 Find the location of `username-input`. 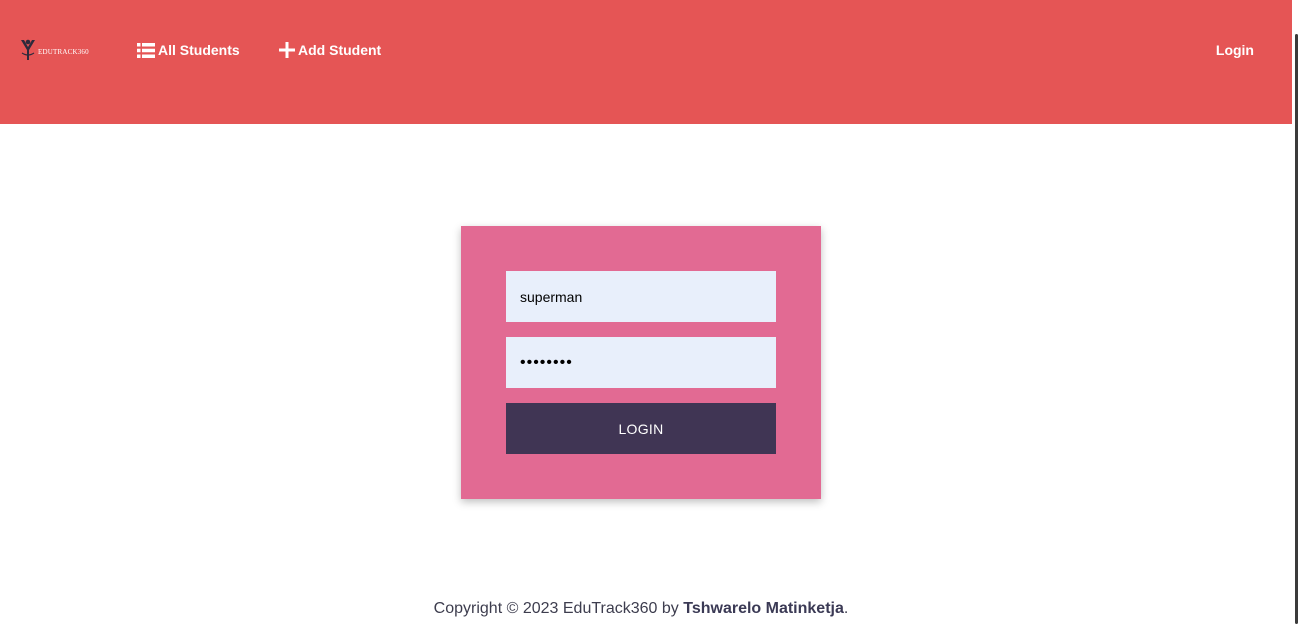

username-input is located at coordinates (641, 296).